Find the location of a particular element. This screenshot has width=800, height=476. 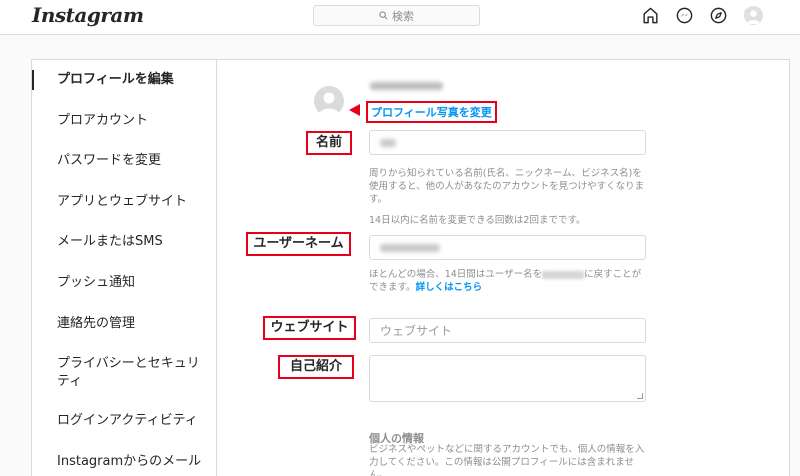

website-label: ウェブサイト is located at coordinates (309, 328).